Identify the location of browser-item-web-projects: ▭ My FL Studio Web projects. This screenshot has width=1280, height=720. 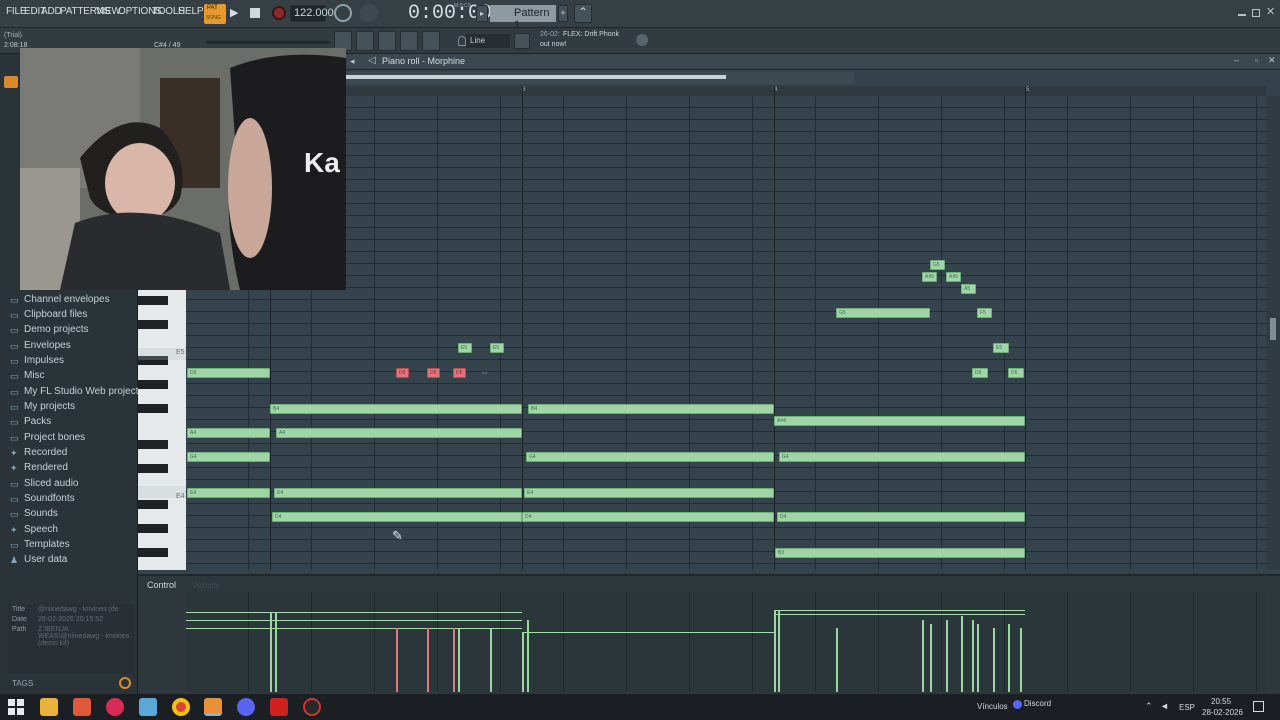
(77, 391).